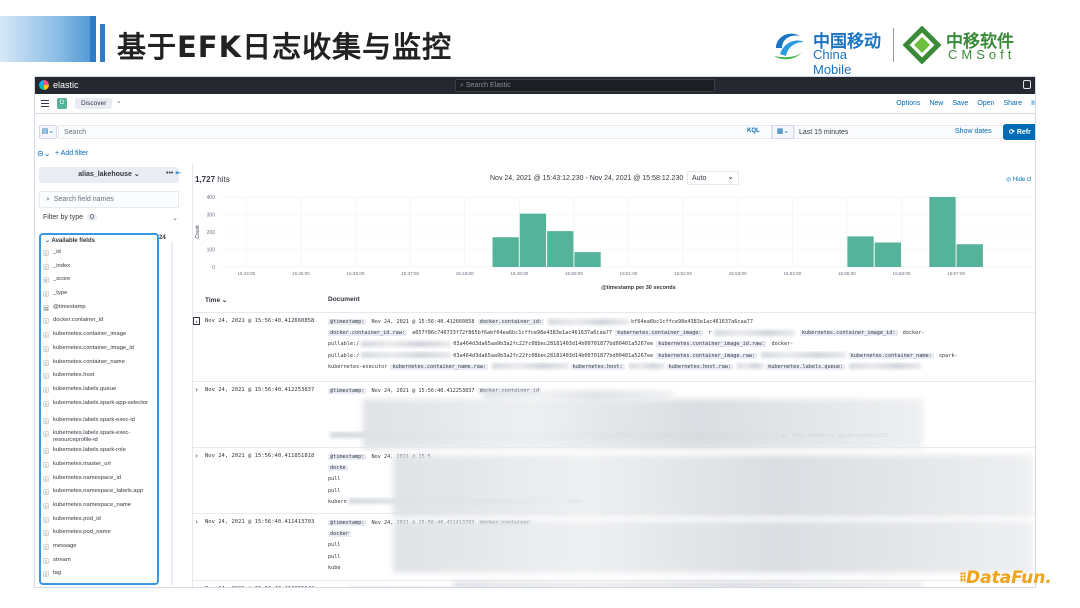  I want to click on field-item: t kubernetes.namespace_labels.app, so click(100, 495).